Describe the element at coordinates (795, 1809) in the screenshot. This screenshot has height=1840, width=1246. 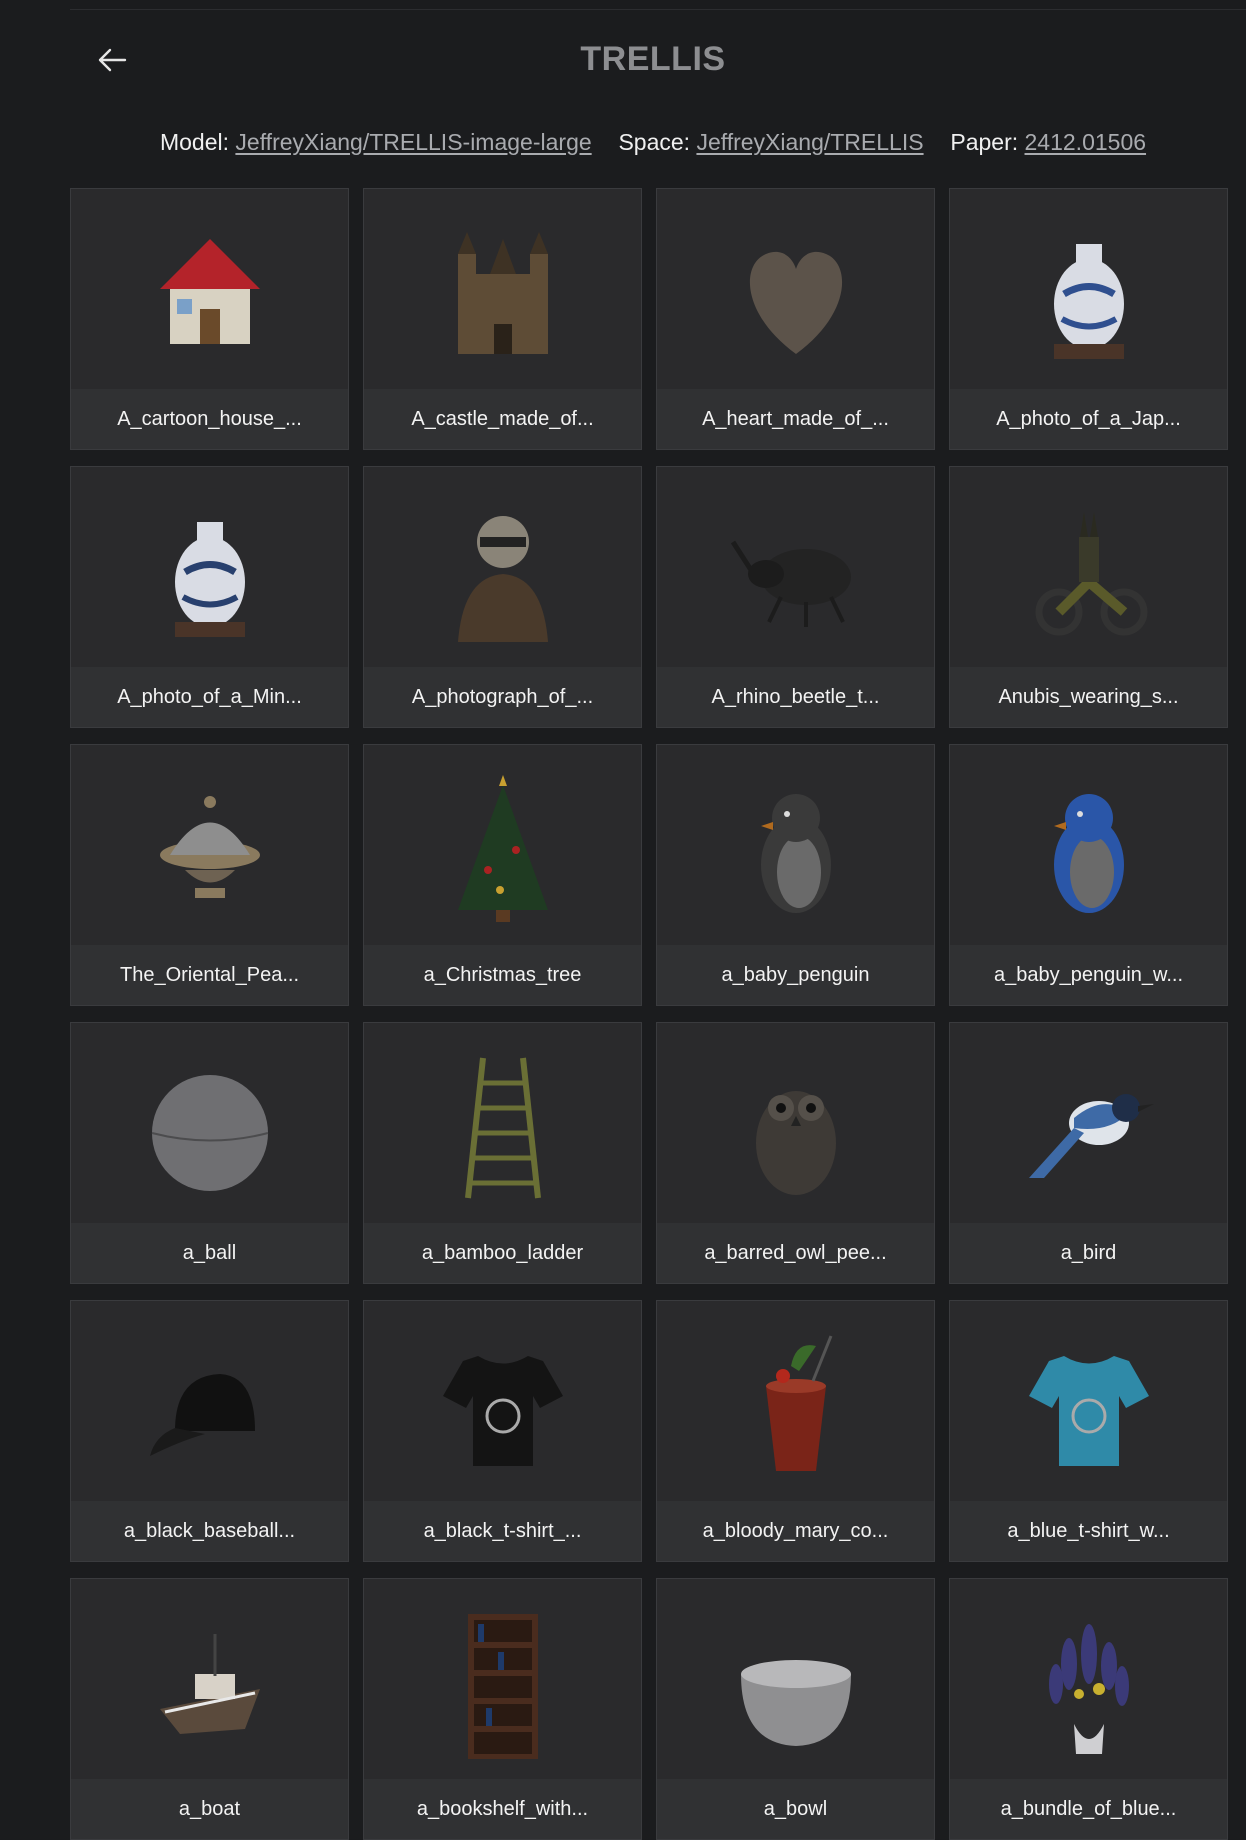
I see `gallery-caption: a_bowl` at that location.